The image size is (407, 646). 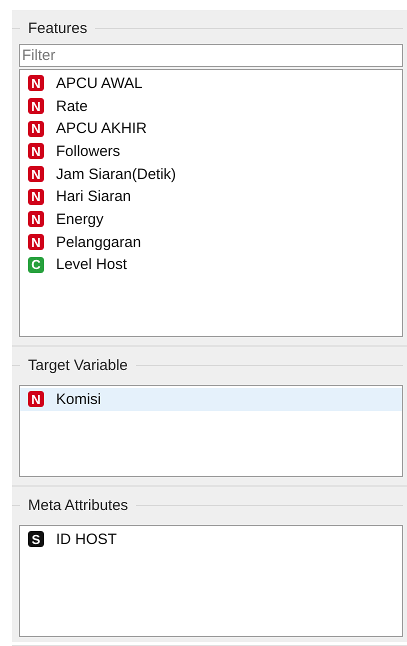 I want to click on variable-row: N Hari Siaran, so click(x=211, y=196).